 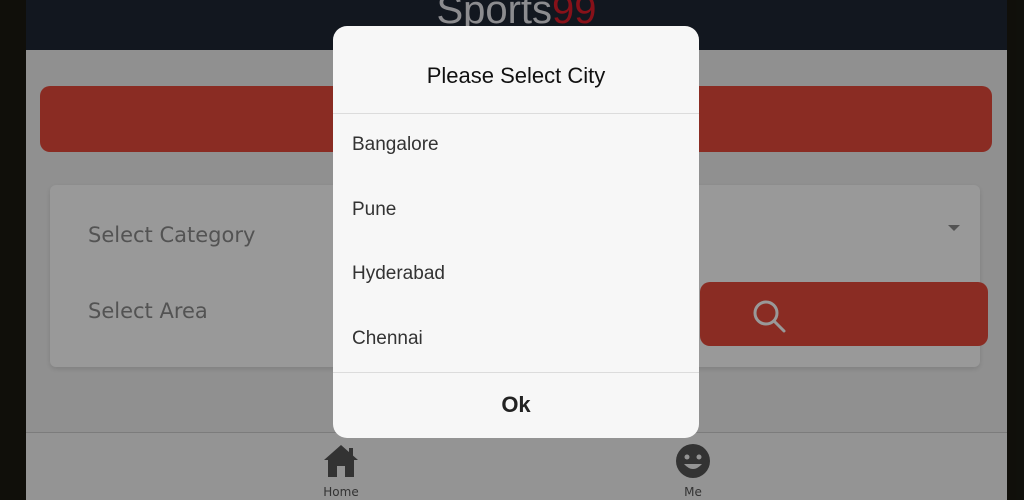 I want to click on city-option: Bangalore, so click(x=516, y=145).